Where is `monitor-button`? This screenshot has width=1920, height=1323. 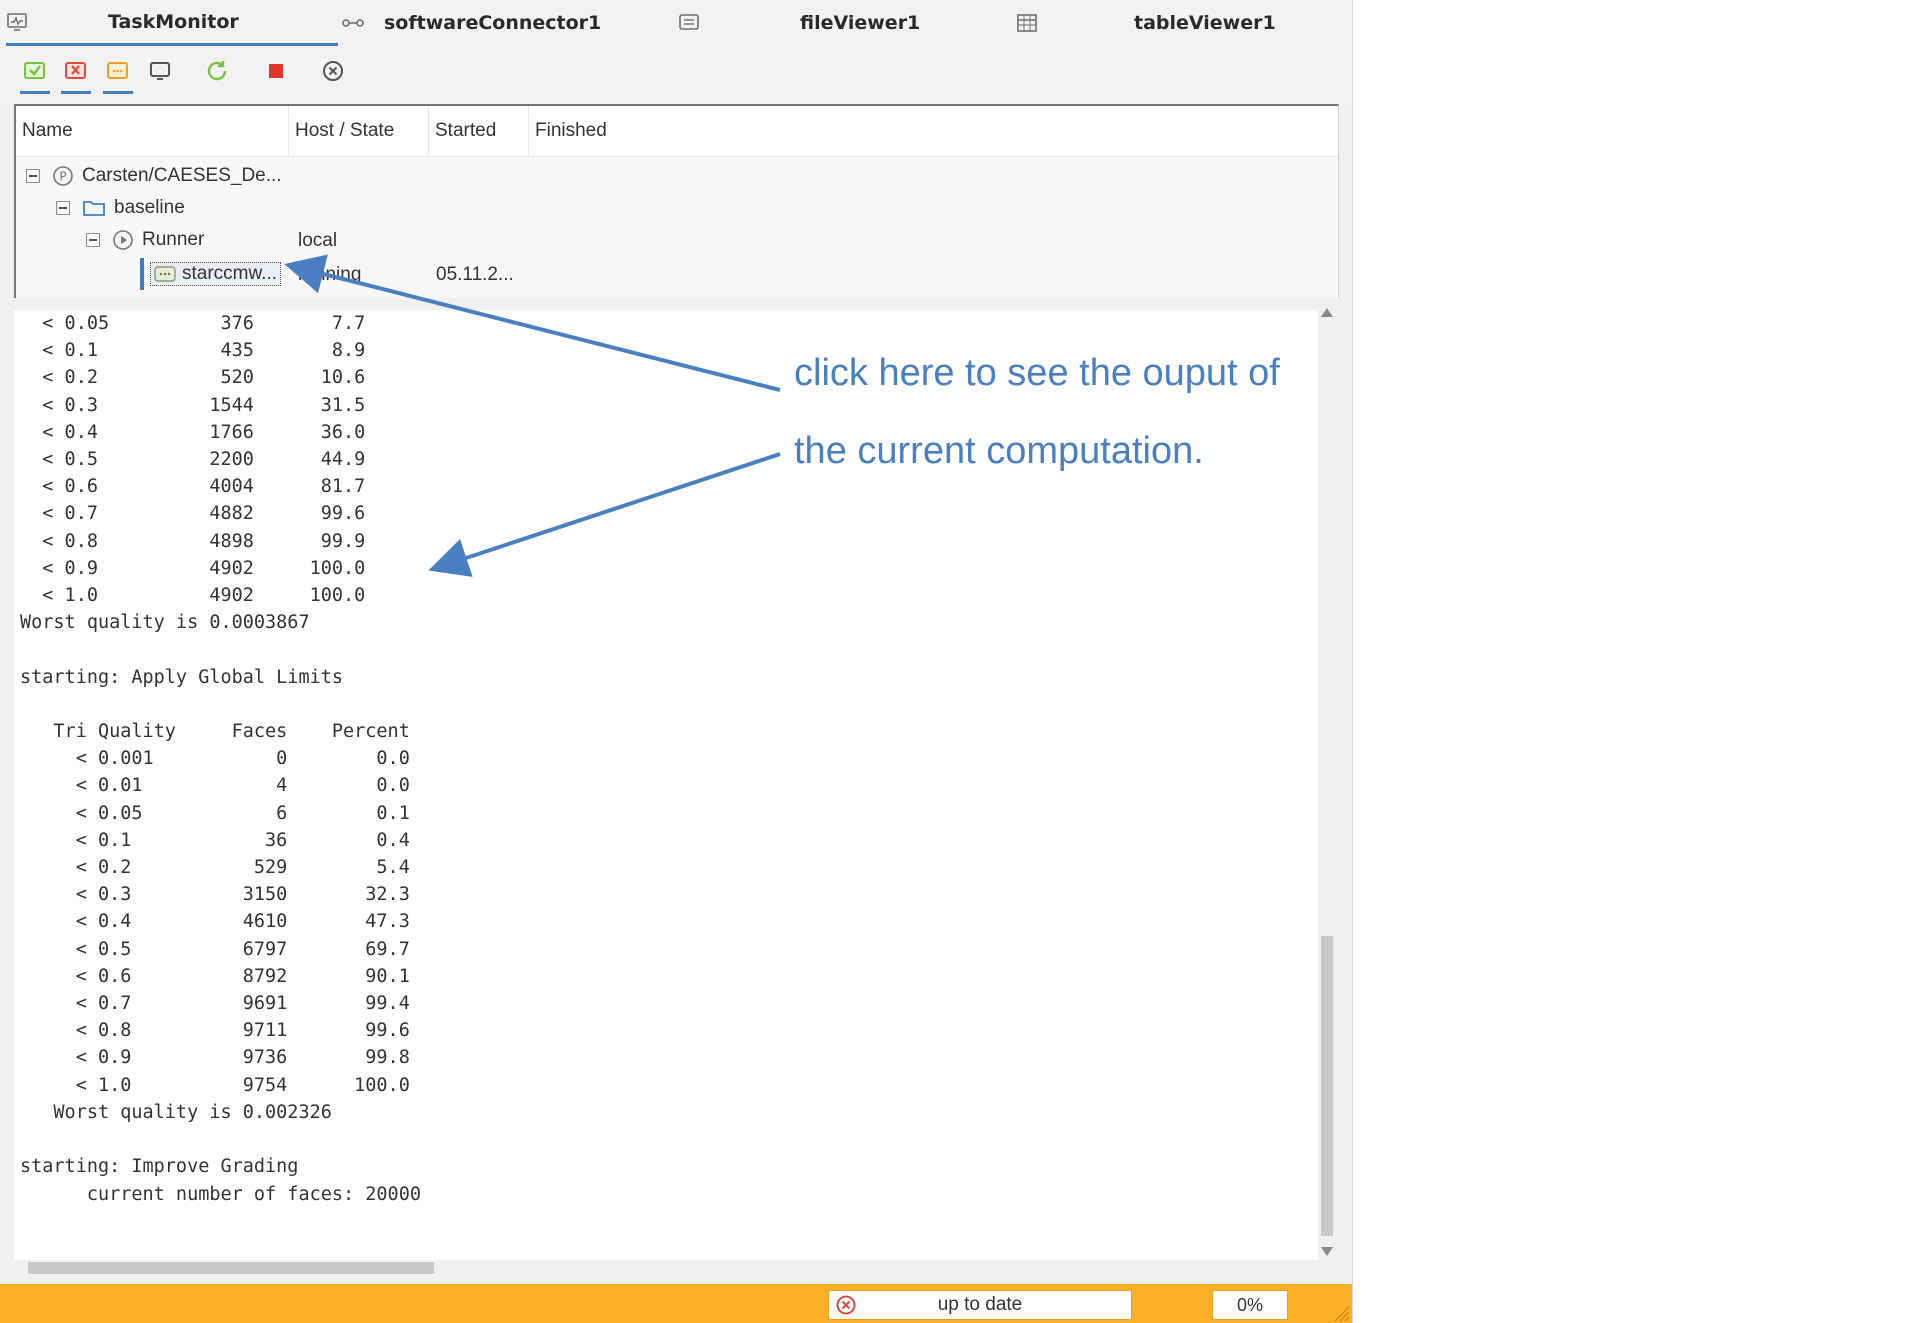 monitor-button is located at coordinates (160, 71).